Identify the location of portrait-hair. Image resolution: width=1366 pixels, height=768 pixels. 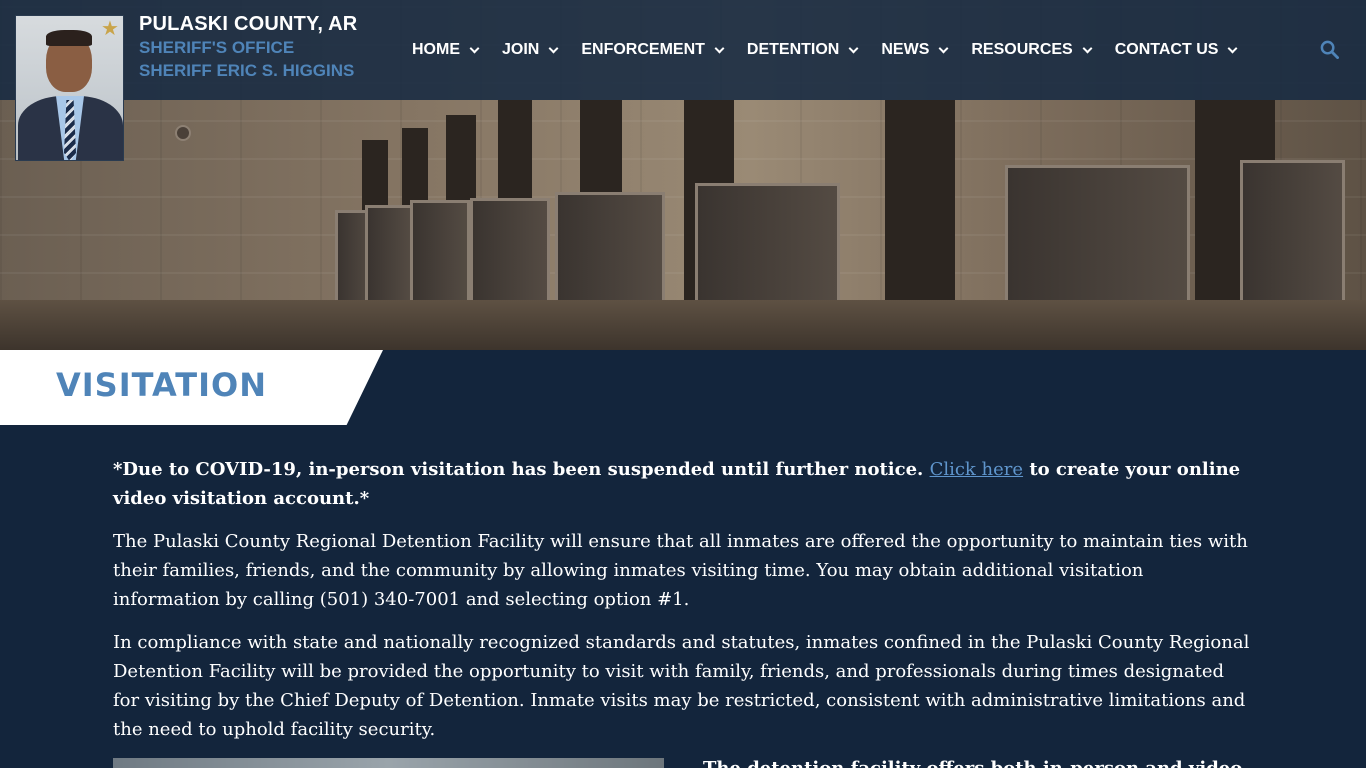
(69, 38).